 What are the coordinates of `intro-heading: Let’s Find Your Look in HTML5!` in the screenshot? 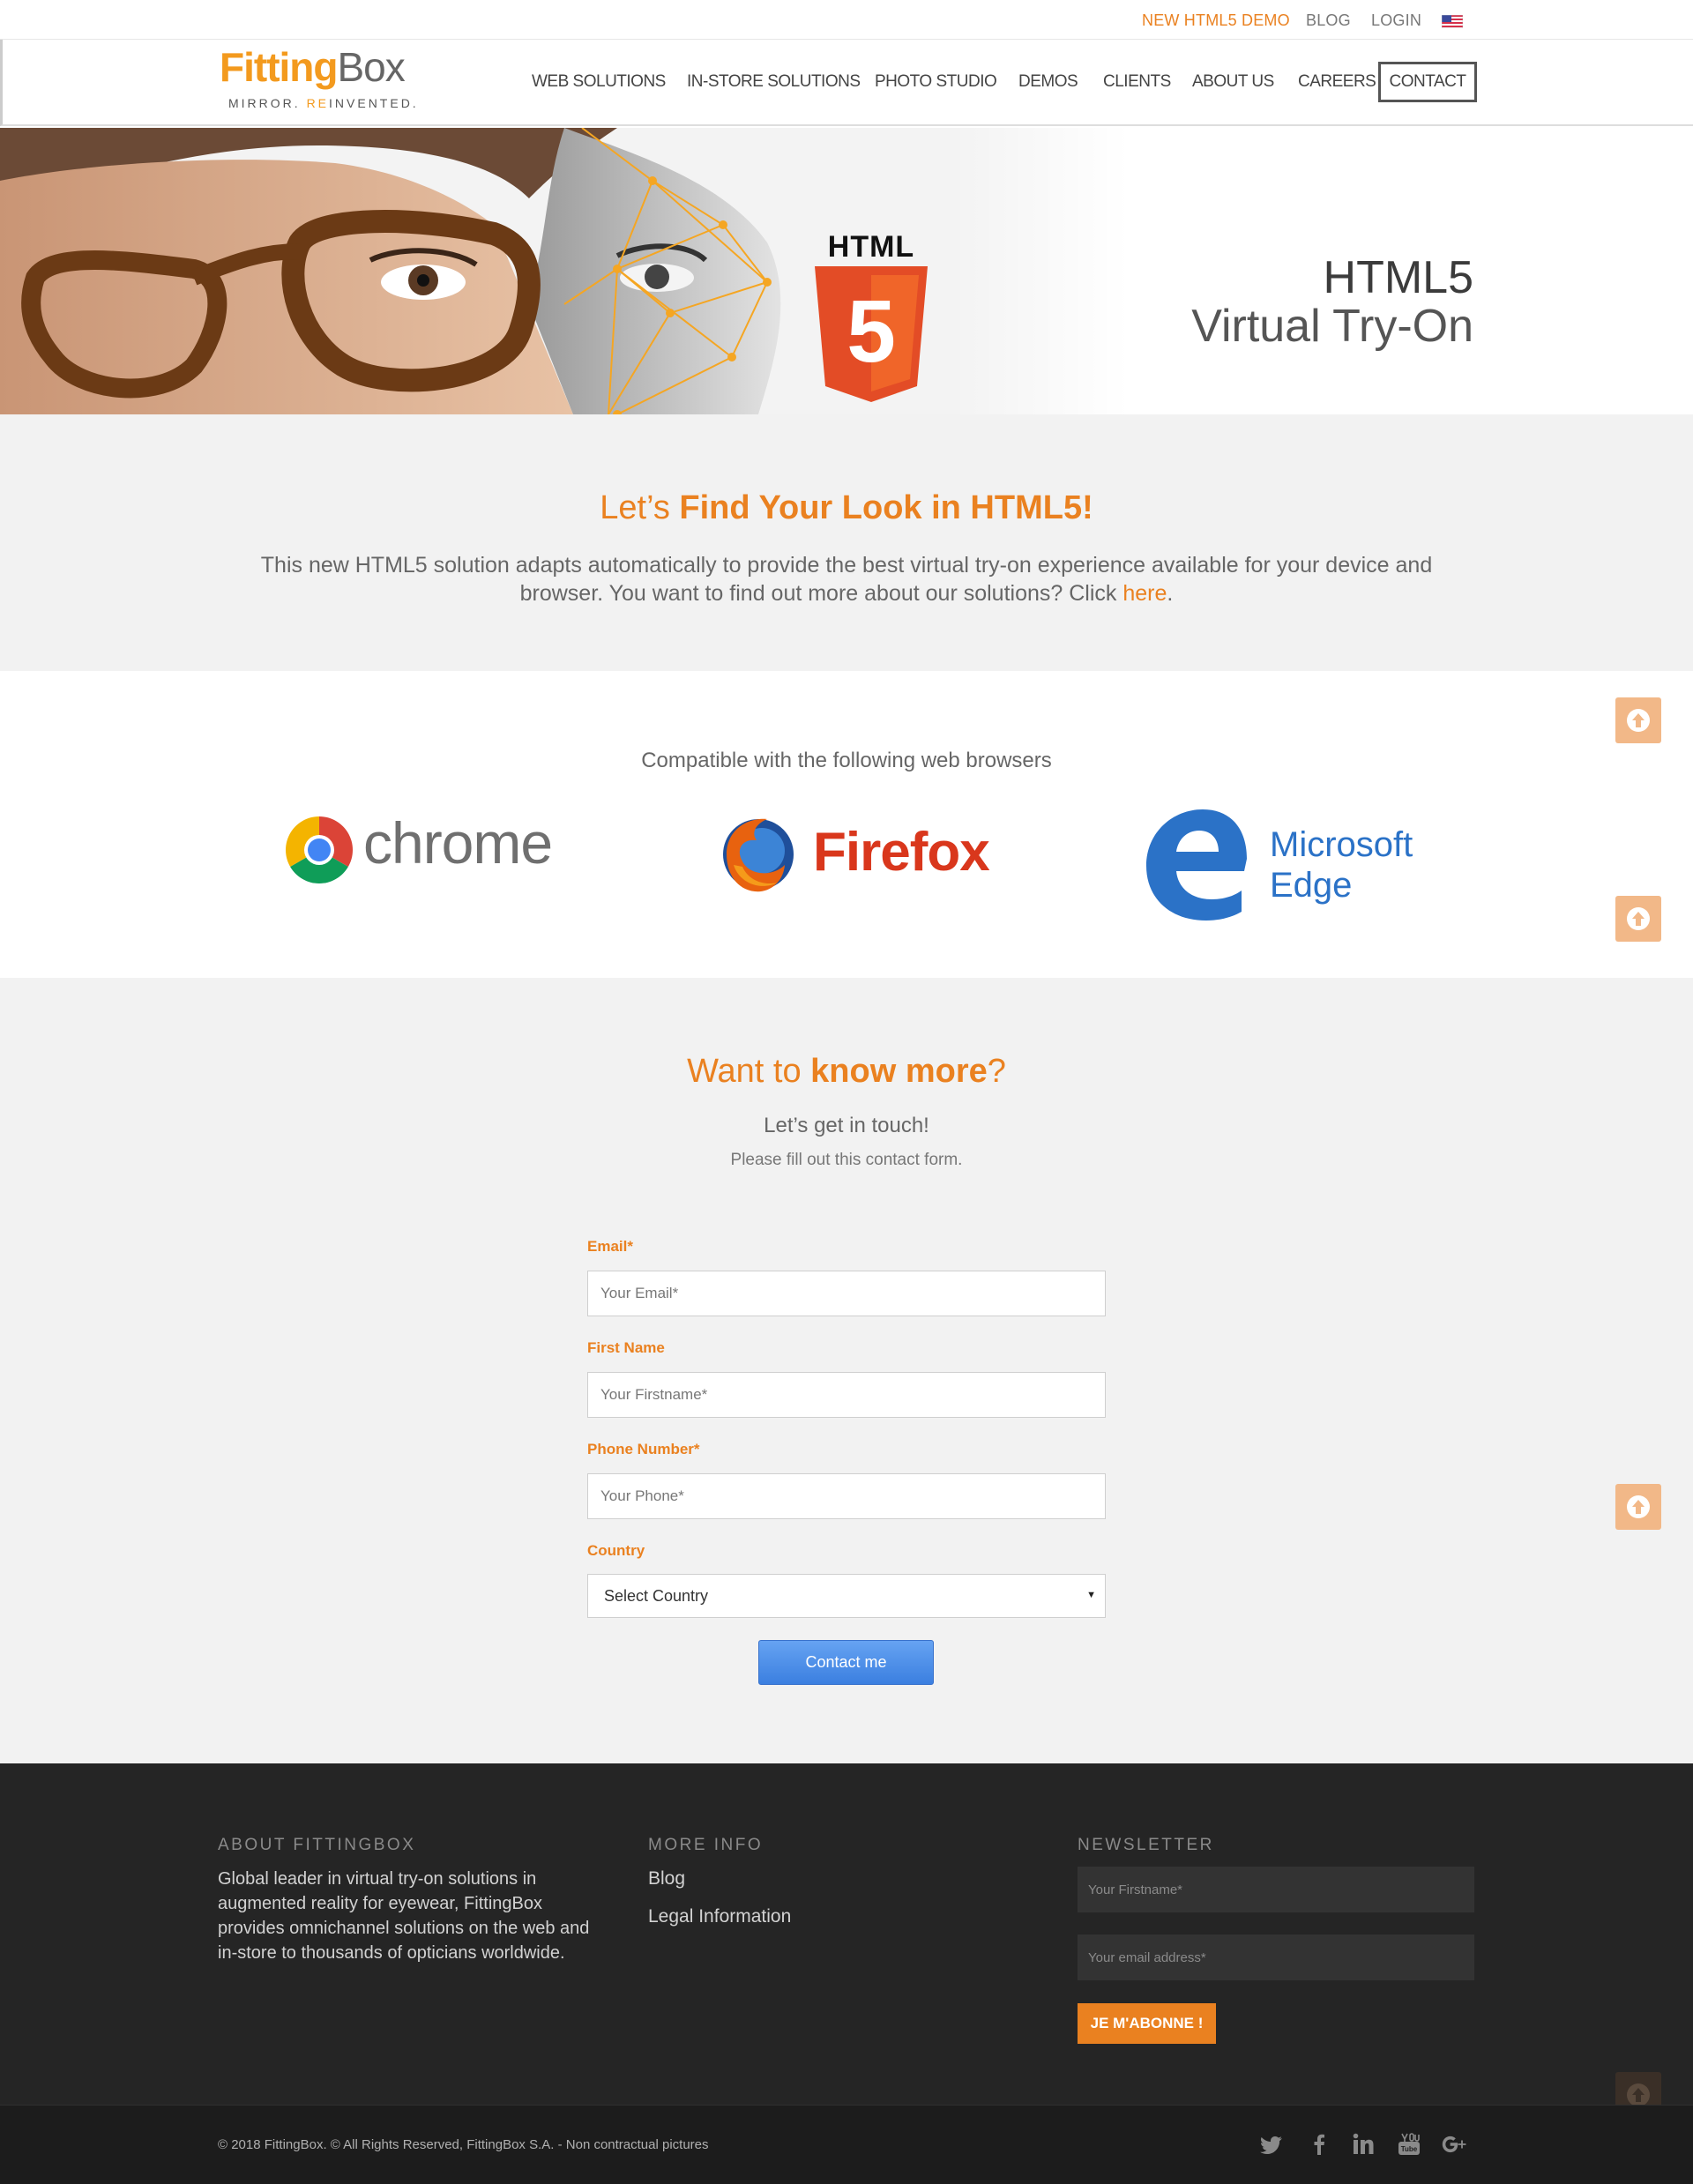 It's located at (846, 507).